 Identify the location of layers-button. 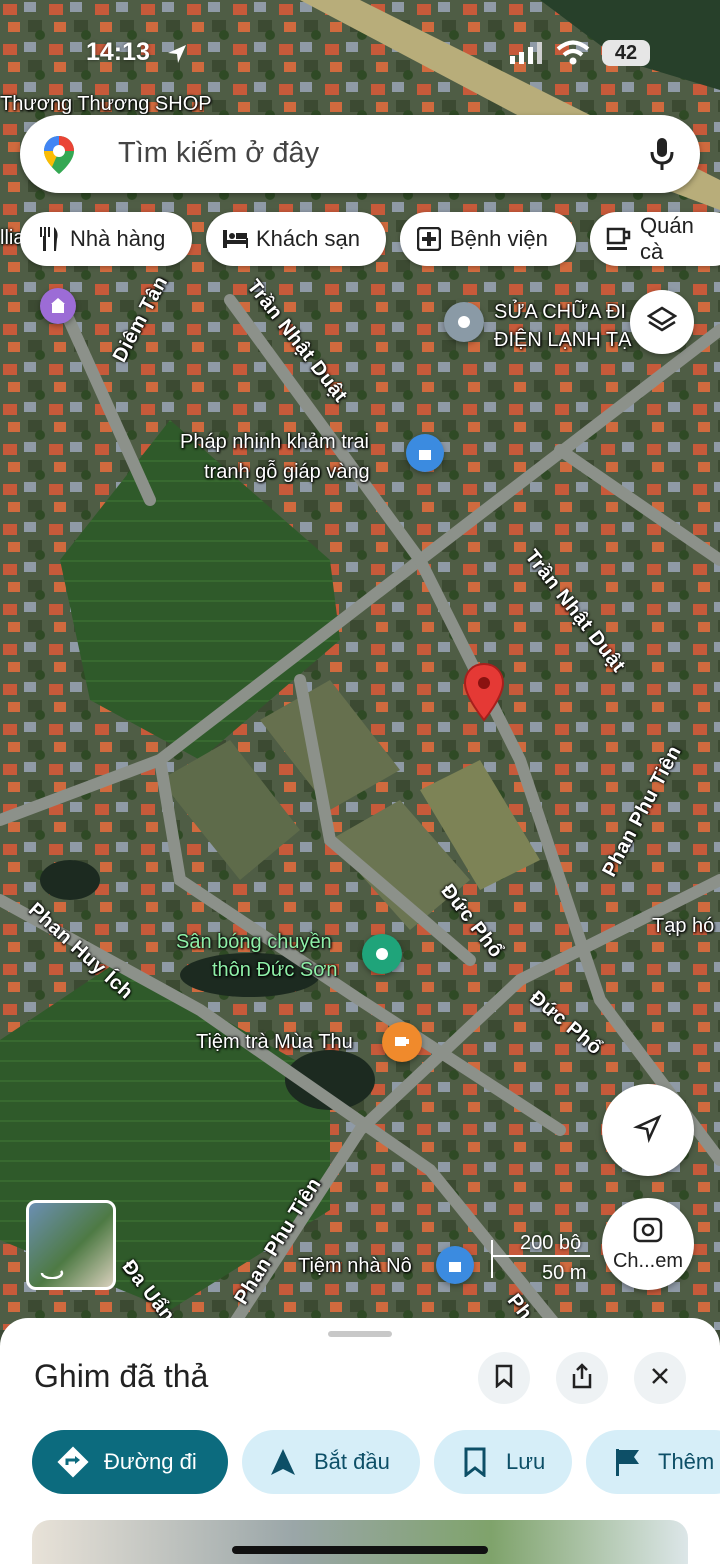
(662, 322).